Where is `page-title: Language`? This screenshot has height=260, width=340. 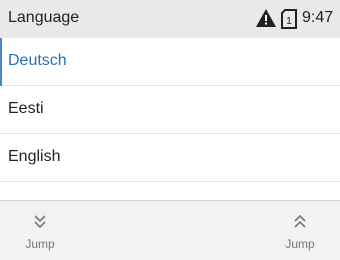 page-title: Language is located at coordinates (44, 17).